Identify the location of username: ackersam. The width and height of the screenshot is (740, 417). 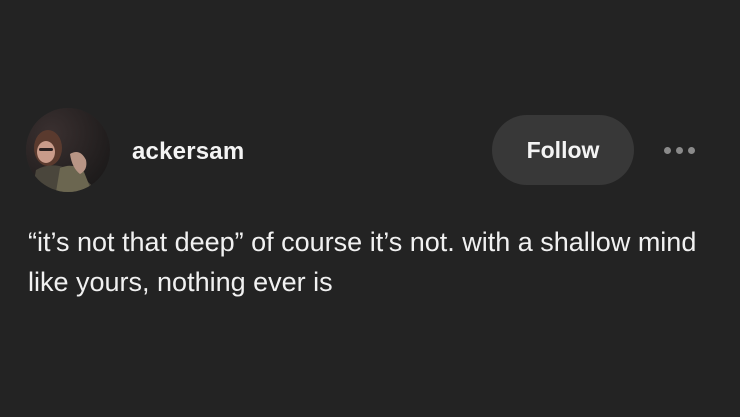
(188, 152).